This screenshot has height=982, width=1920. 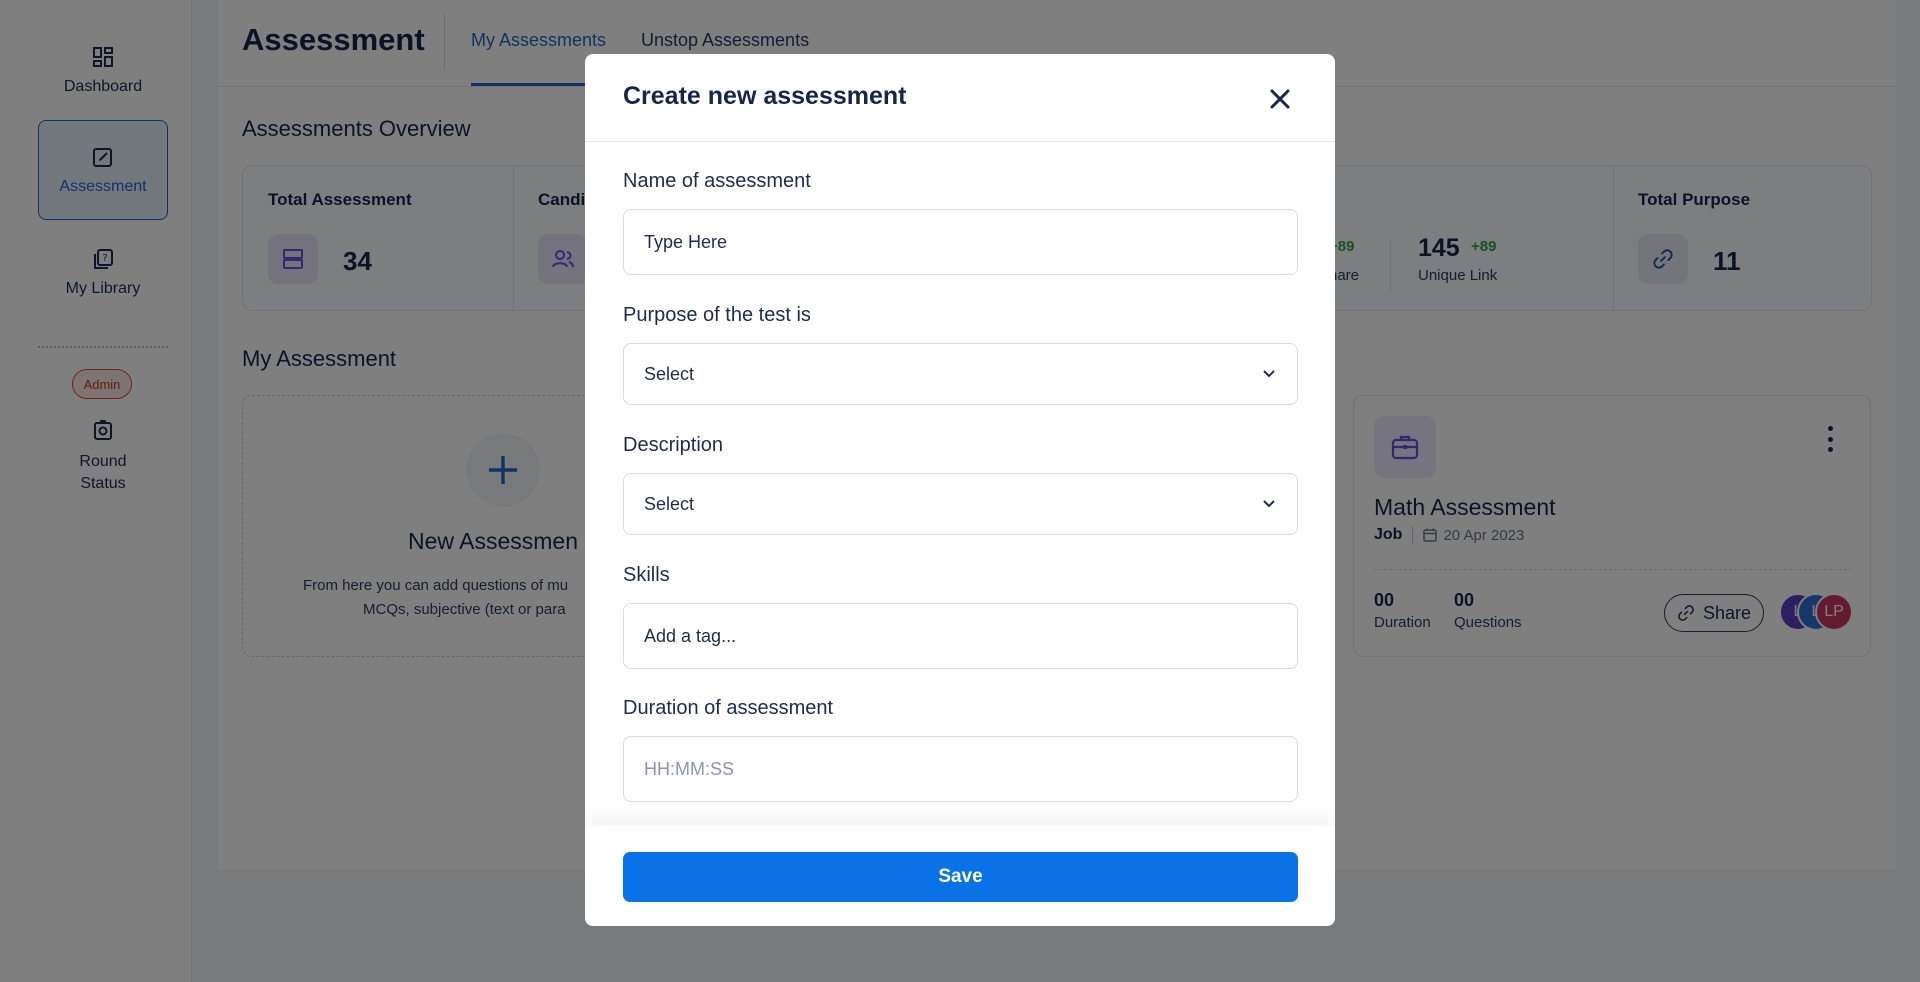 What do you see at coordinates (669, 503) in the screenshot?
I see `description-value: Select` at bounding box center [669, 503].